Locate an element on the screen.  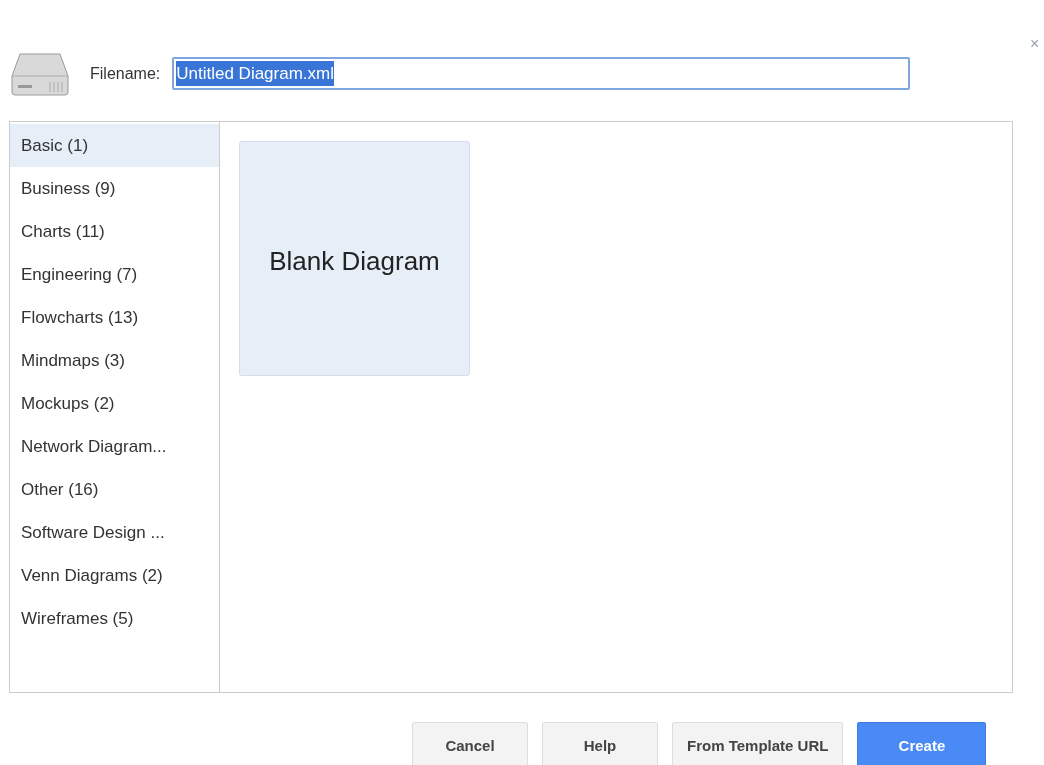
dialog-button: Help is located at coordinates (600, 743).